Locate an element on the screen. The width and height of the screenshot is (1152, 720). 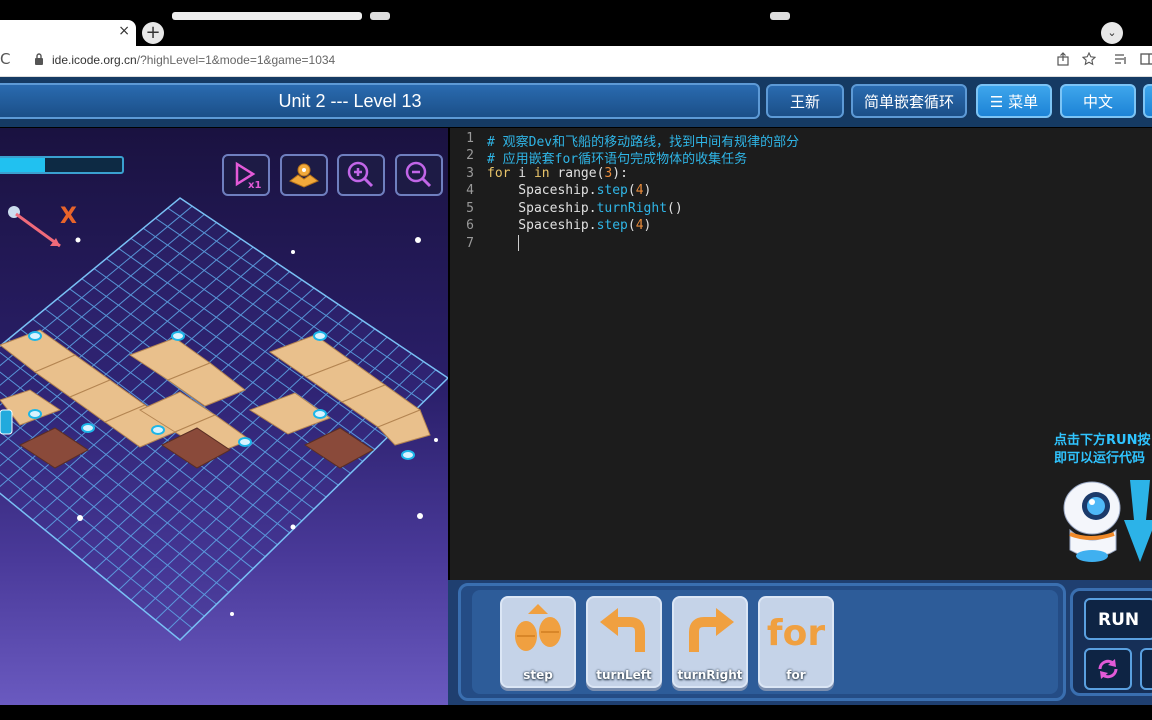
turnleft-block: turnLeft is located at coordinates (624, 642).